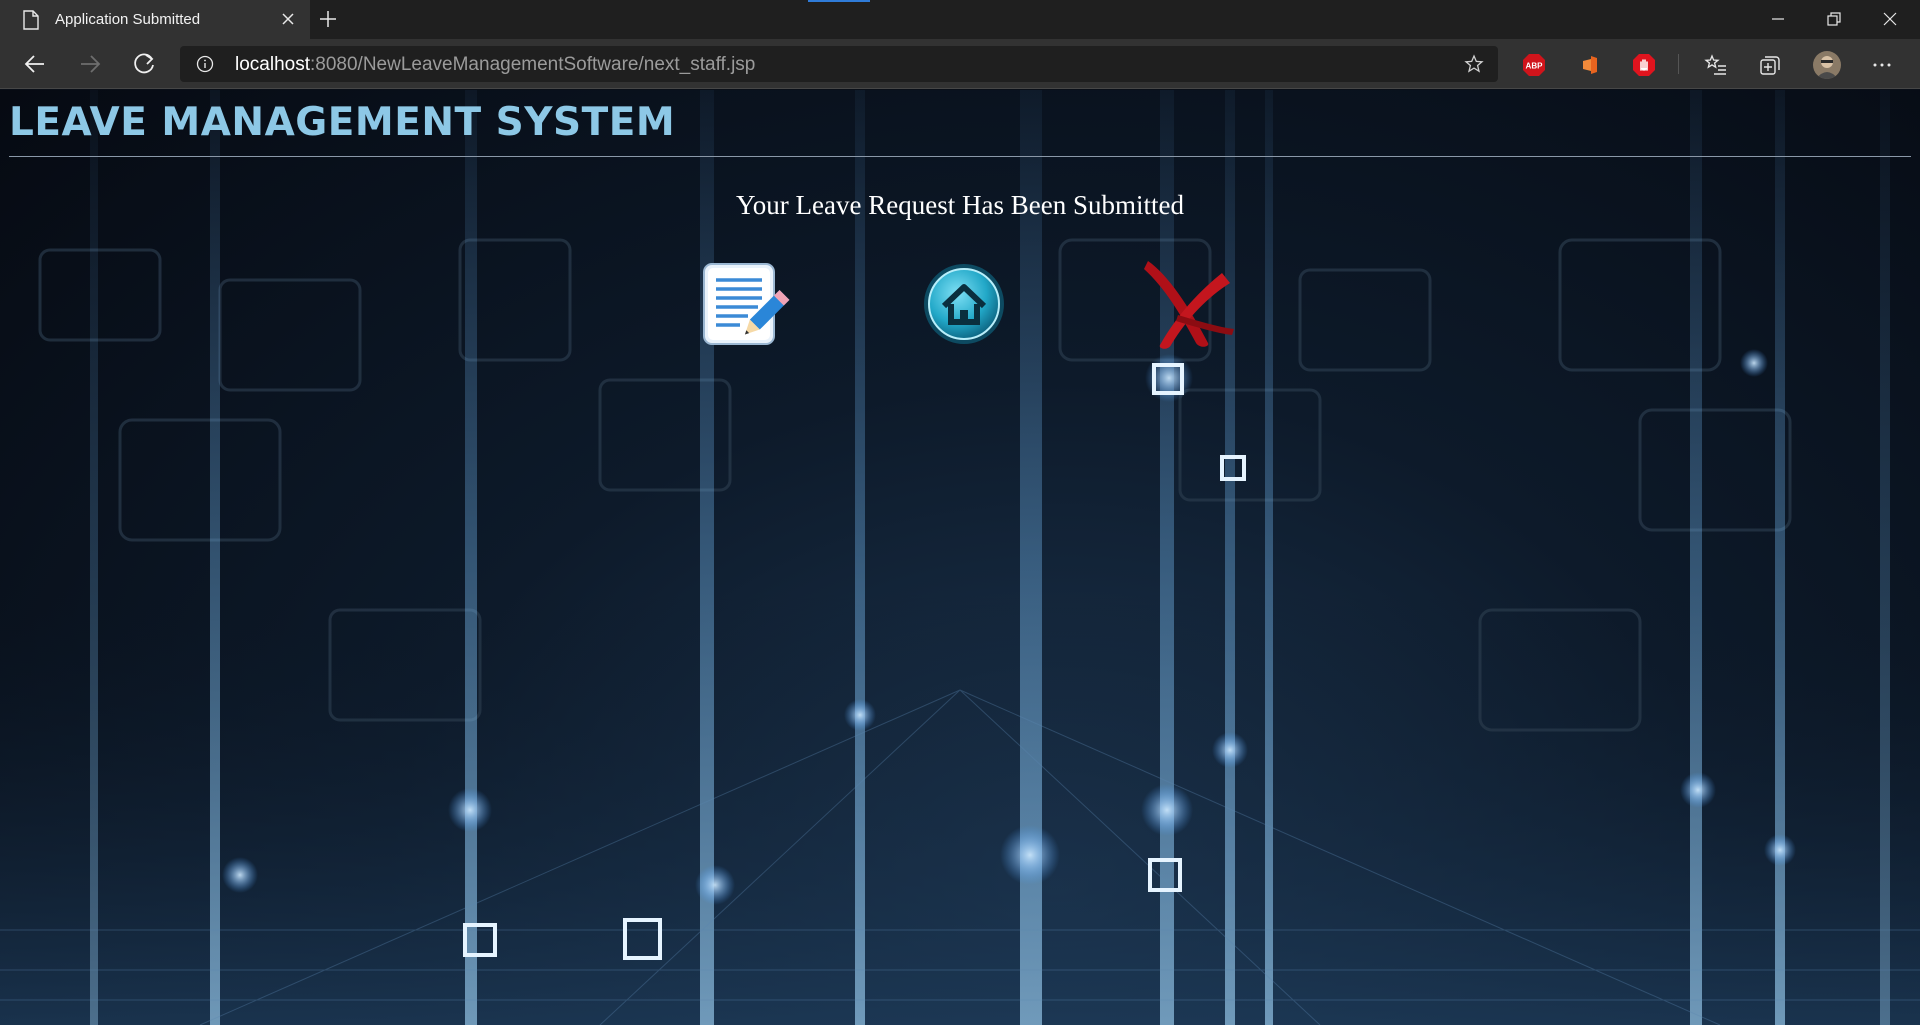  I want to click on site-info-icon, so click(205, 64).